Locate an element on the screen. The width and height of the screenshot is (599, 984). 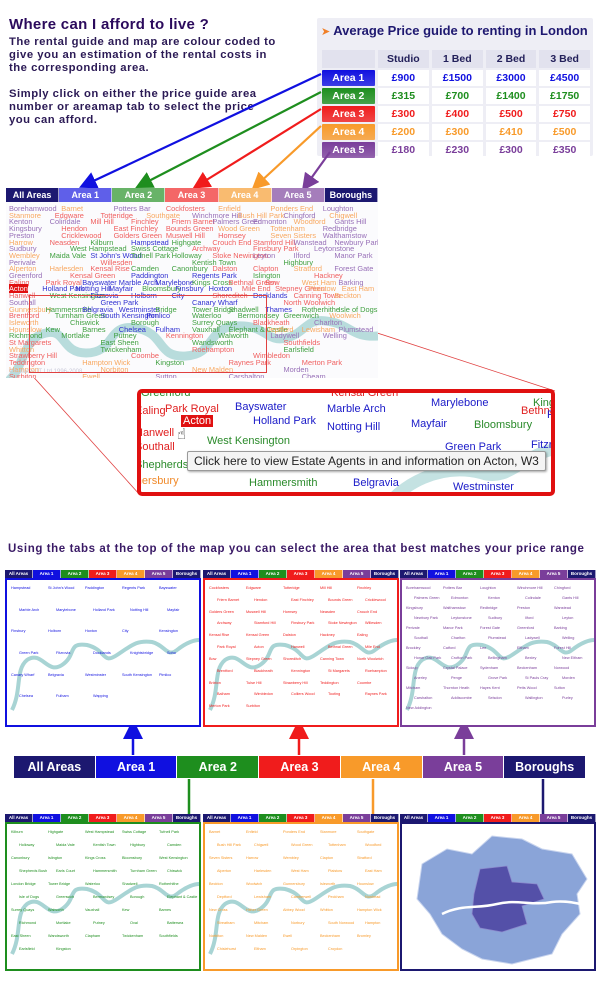
thumbnail-place: Highgate is located at coordinates (56, 832).